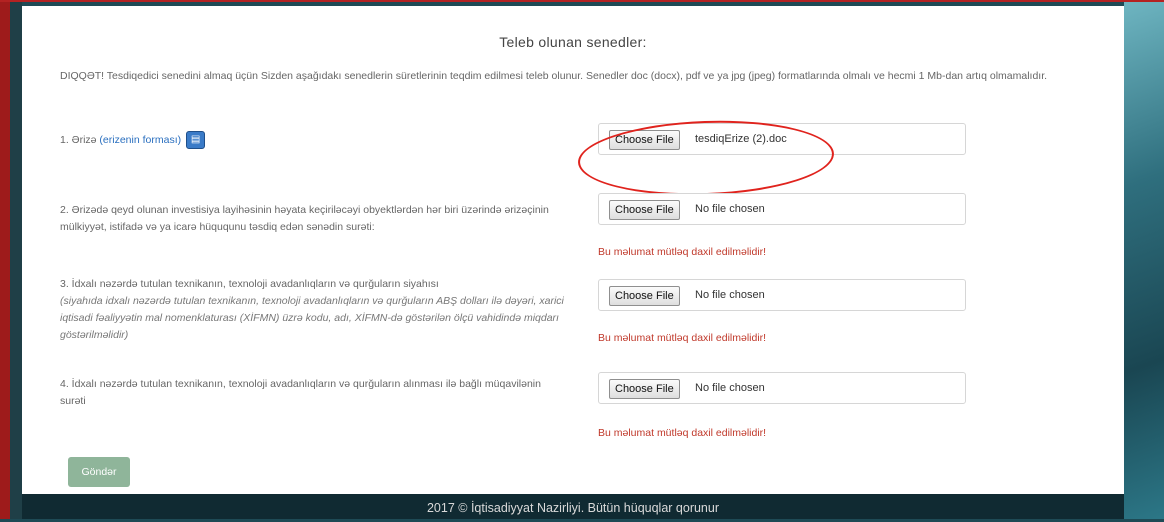  I want to click on item-3-choose-file-button: Choose File, so click(644, 296).